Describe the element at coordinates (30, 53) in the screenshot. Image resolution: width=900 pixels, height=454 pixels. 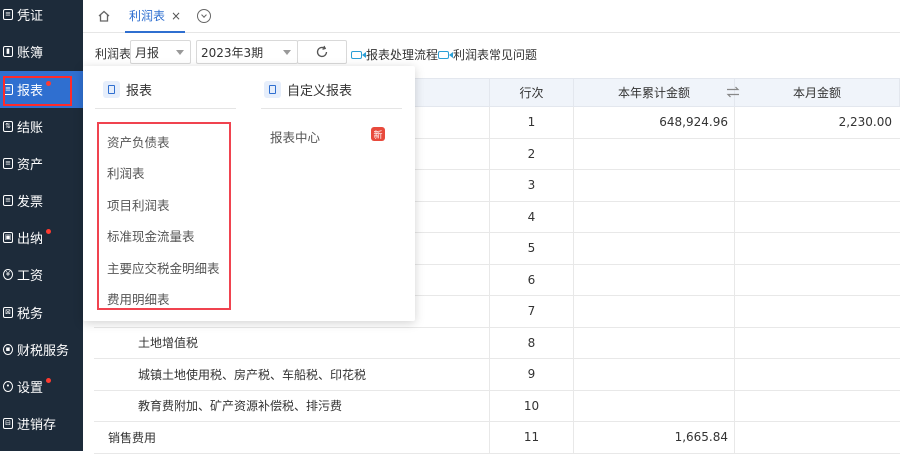
I see `sidebar-item-label: 账簿` at that location.